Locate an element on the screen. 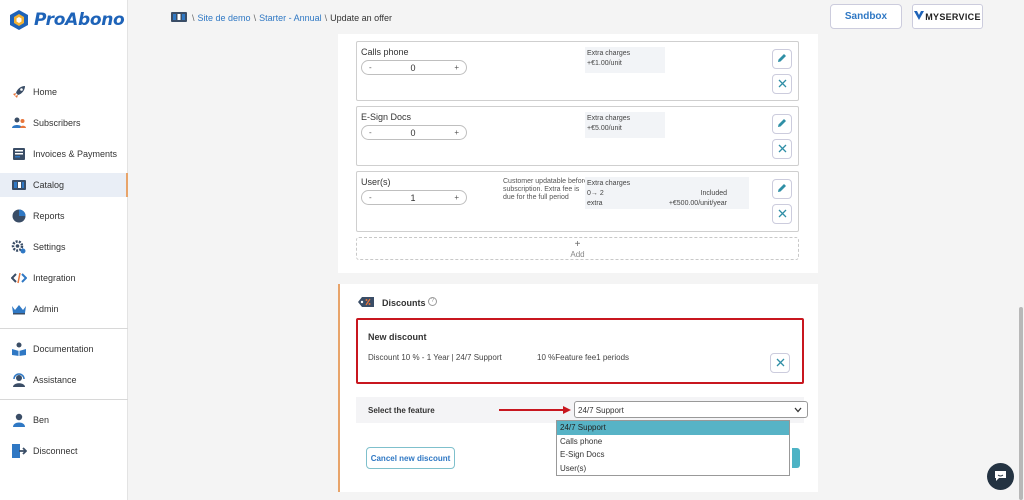  nav-label-documentation: Documentation is located at coordinates (63, 349).